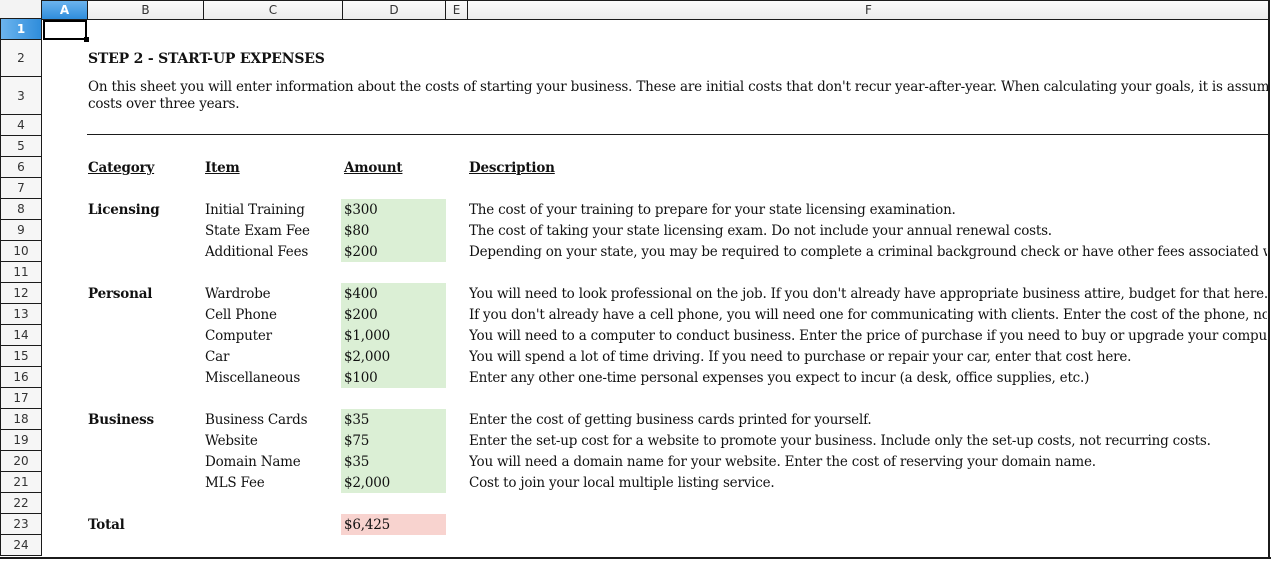  I want to click on category-licensing: Licensing, so click(124, 210).